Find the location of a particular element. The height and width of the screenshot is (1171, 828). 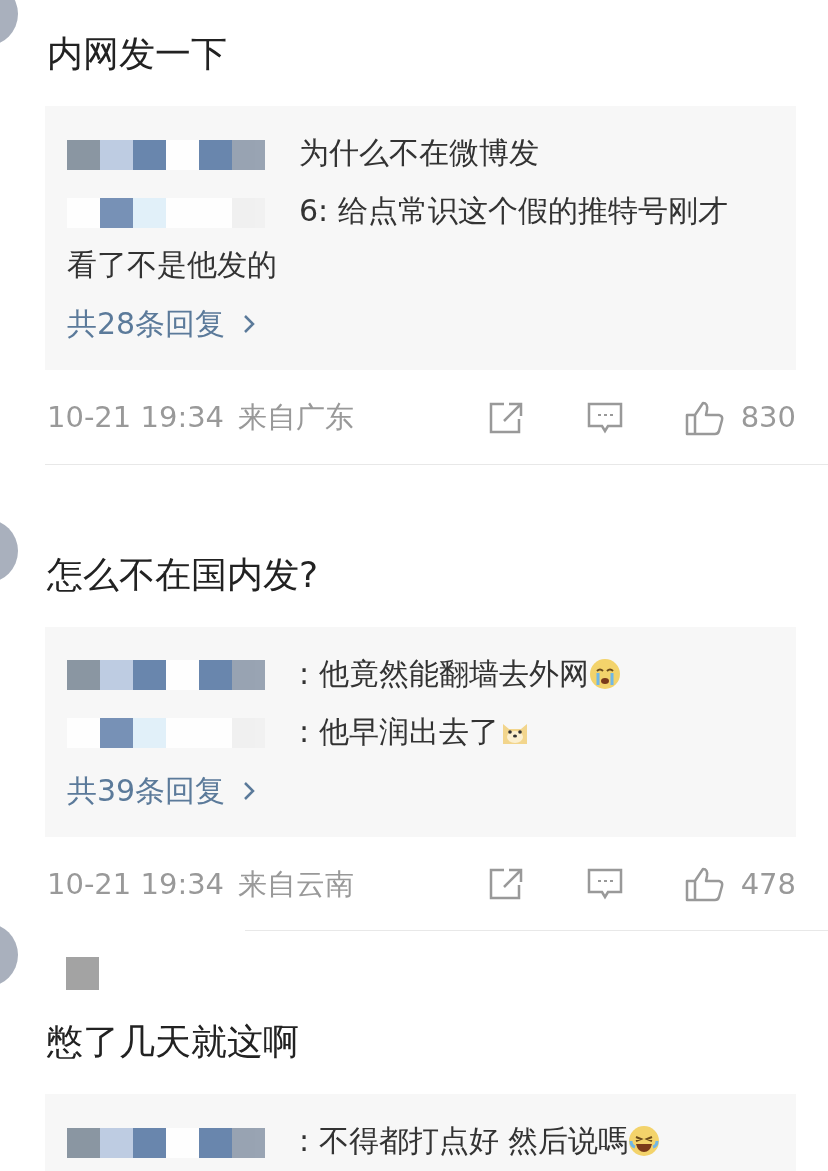

comment-text: 怎么不在国内发? is located at coordinates (183, 574).